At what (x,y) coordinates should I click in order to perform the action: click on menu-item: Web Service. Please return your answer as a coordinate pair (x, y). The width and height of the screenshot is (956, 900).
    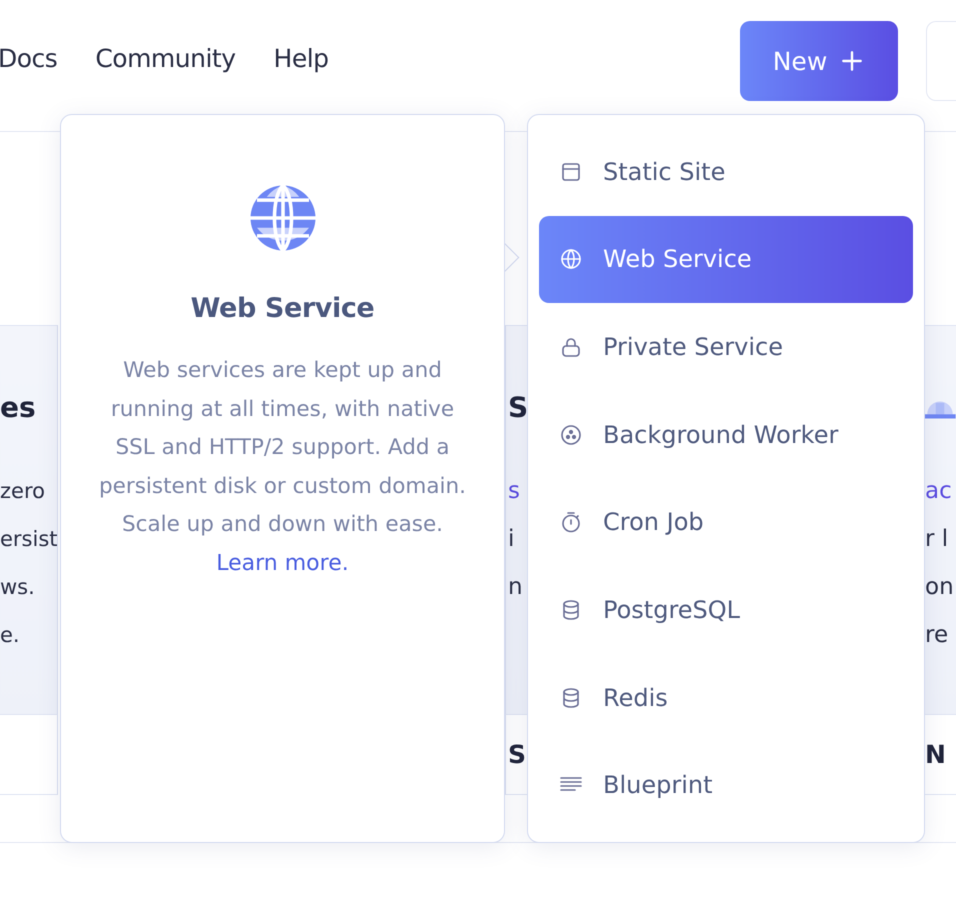
    Looking at the image, I should click on (726, 260).